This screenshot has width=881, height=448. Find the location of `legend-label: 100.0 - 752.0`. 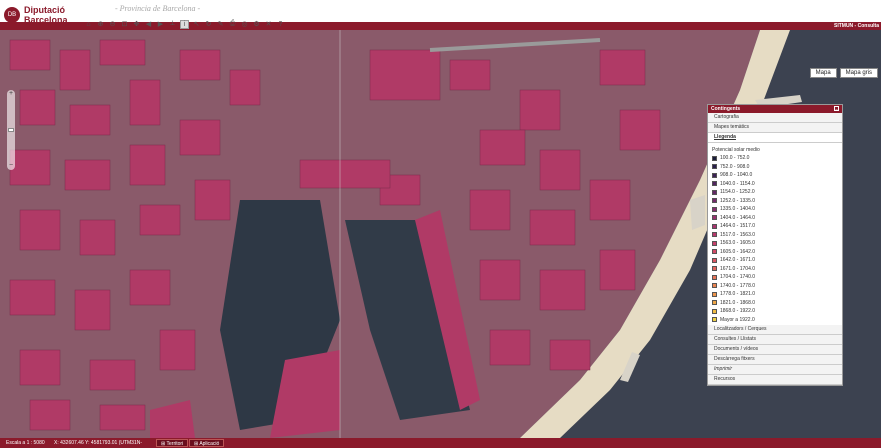

legend-label: 100.0 - 752.0 is located at coordinates (735, 158).